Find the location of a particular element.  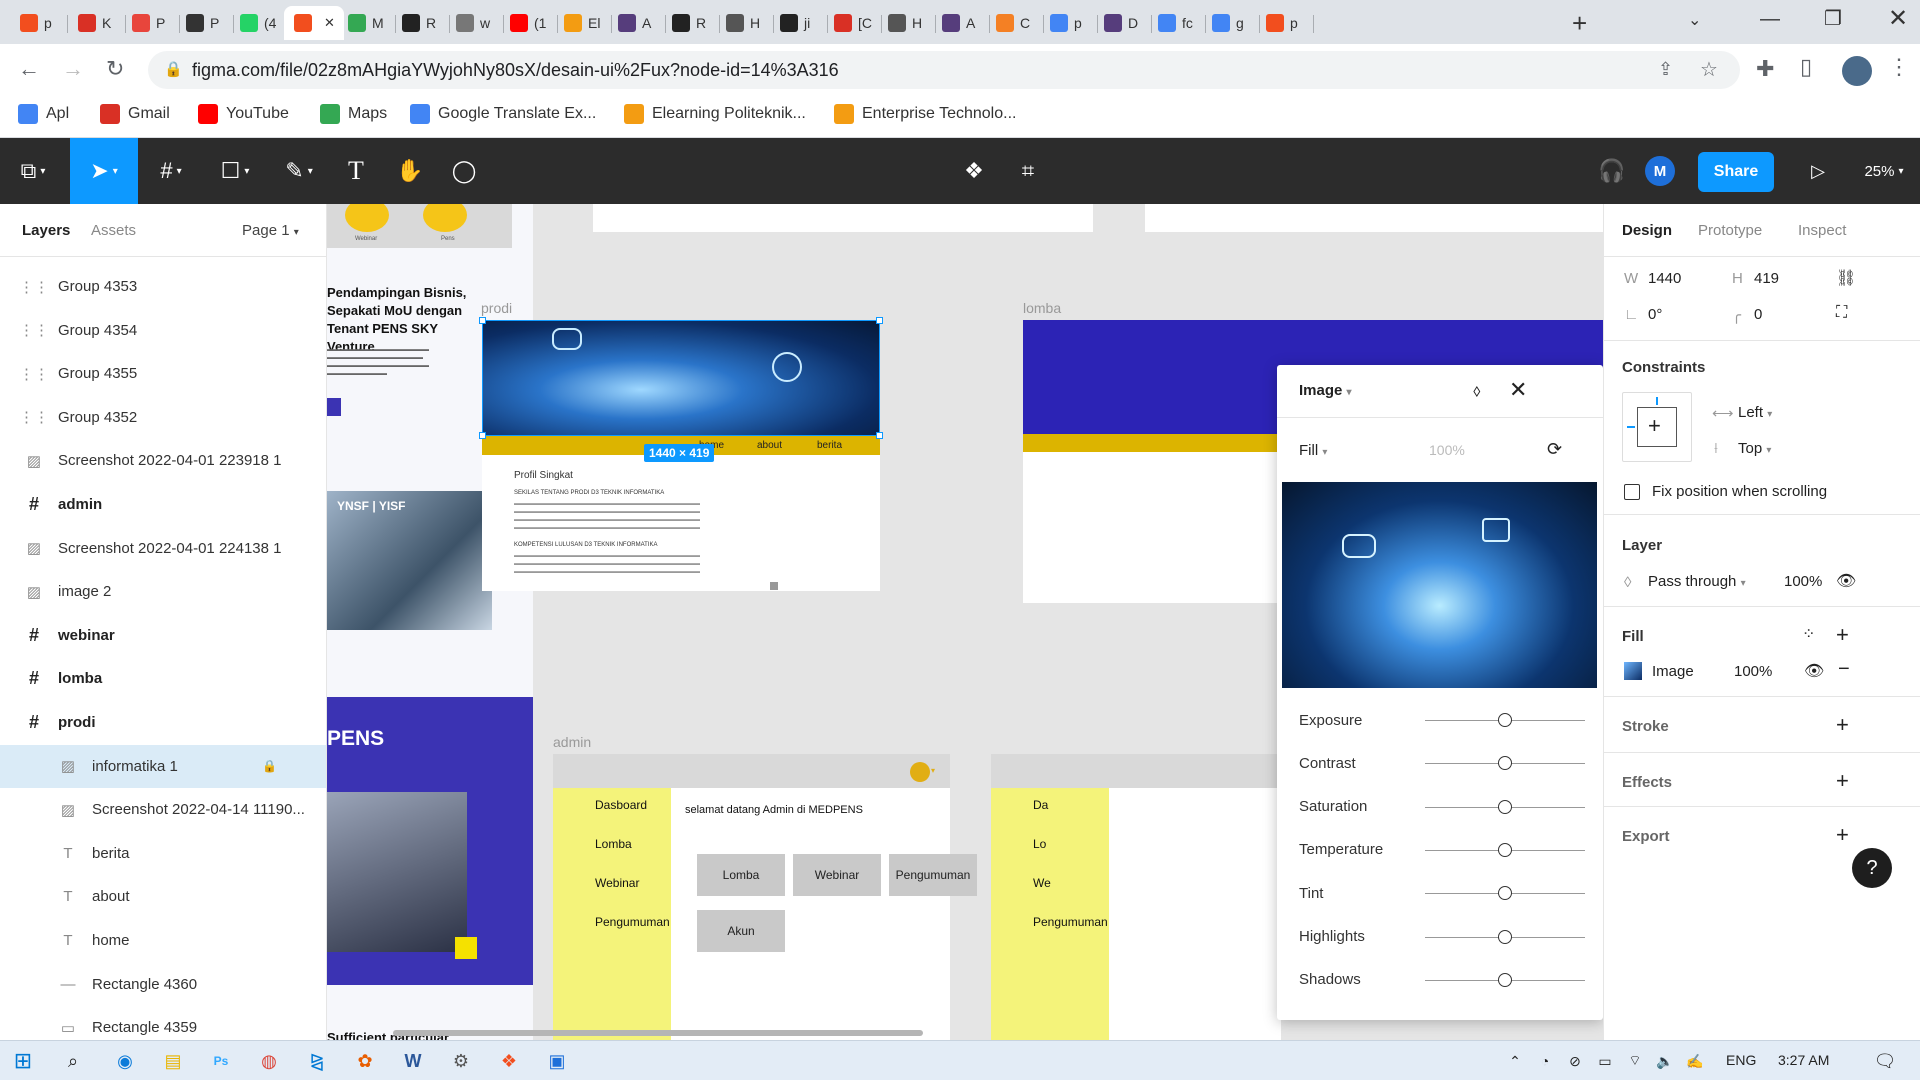

photoshop-icon: Ps is located at coordinates (221, 1061).